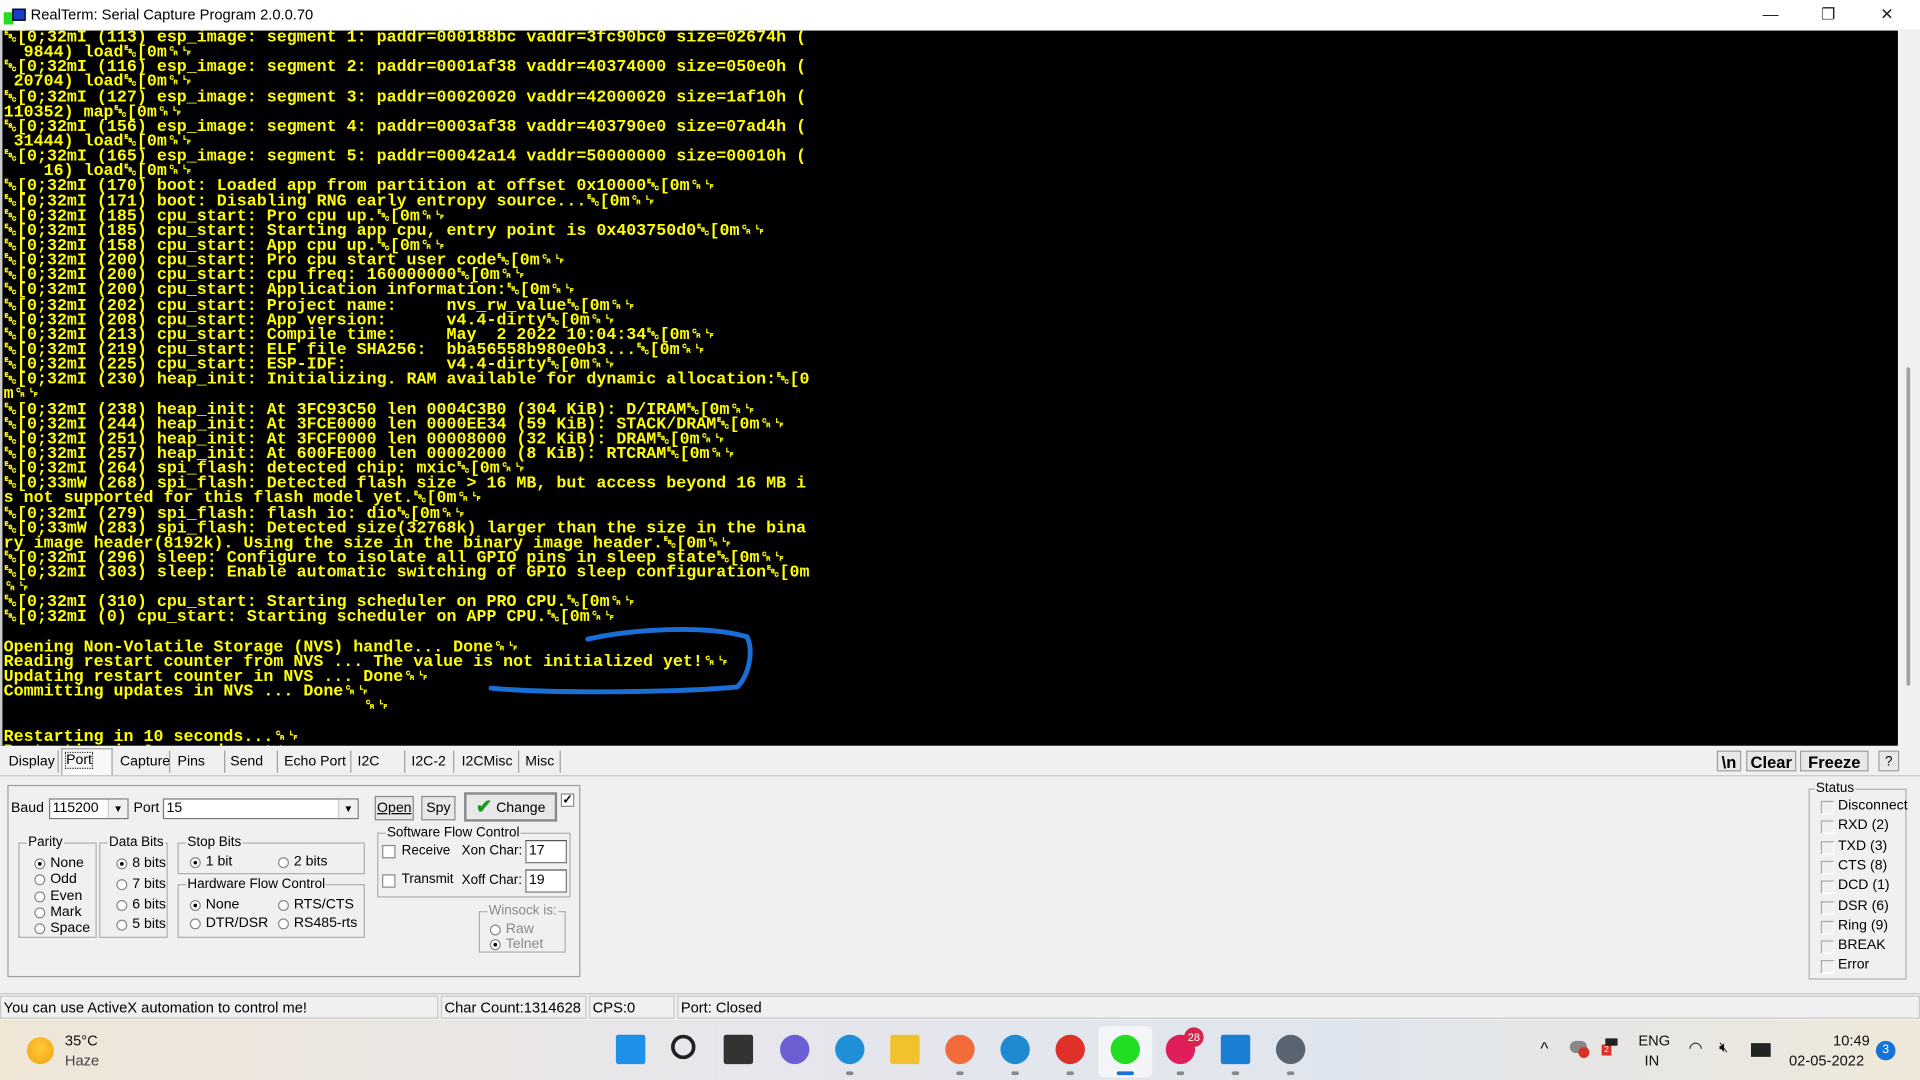  I want to click on volume-muted-icon: 🔇︎, so click(1723, 1047).